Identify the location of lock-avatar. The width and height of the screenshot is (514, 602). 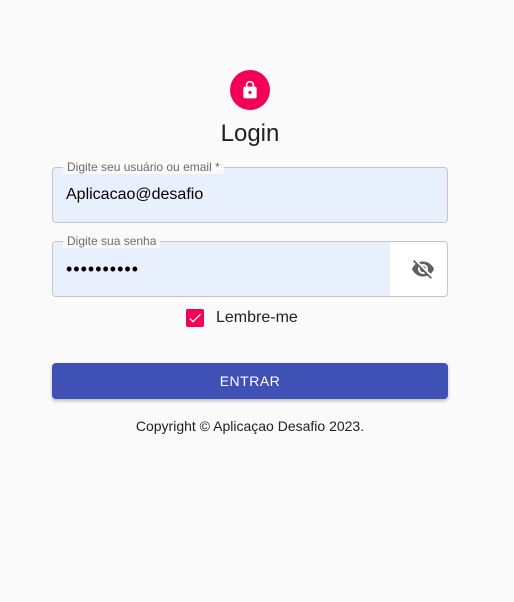
(250, 90).